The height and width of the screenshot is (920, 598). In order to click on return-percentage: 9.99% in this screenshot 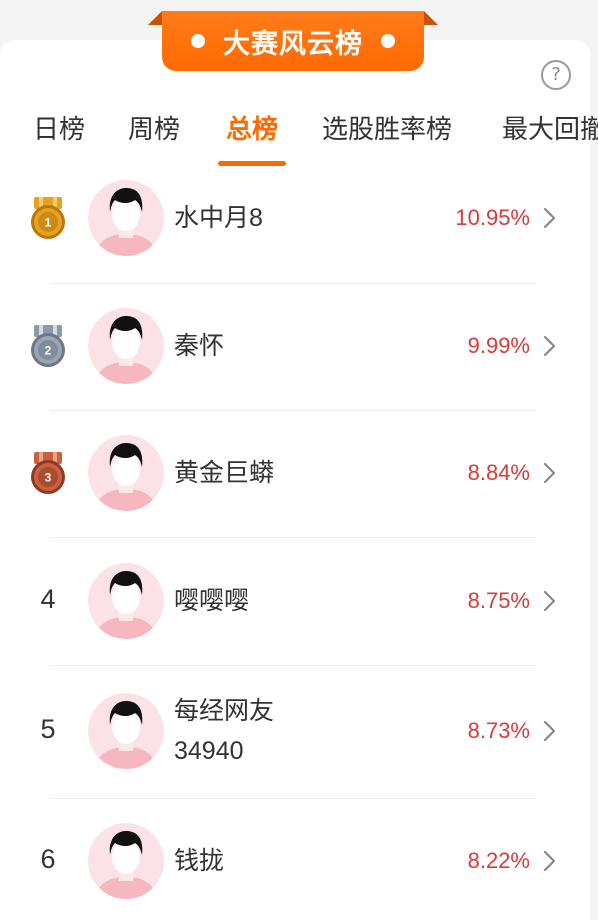, I will do `click(498, 345)`.